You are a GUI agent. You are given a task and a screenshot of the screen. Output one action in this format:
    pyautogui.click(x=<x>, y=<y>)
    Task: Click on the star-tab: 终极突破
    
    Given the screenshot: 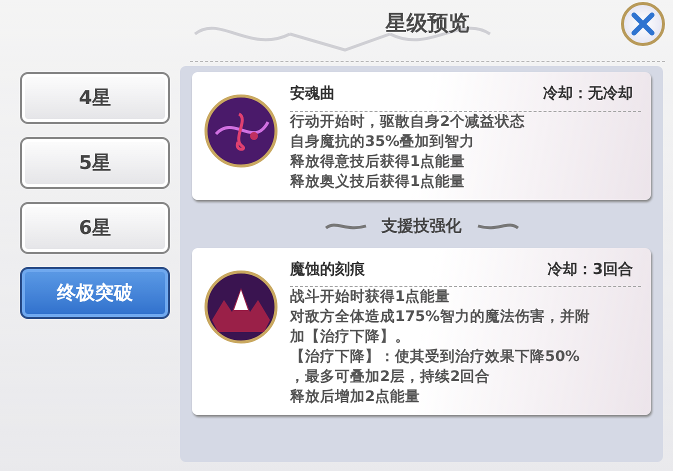 What is the action you would take?
    pyautogui.click(x=95, y=293)
    